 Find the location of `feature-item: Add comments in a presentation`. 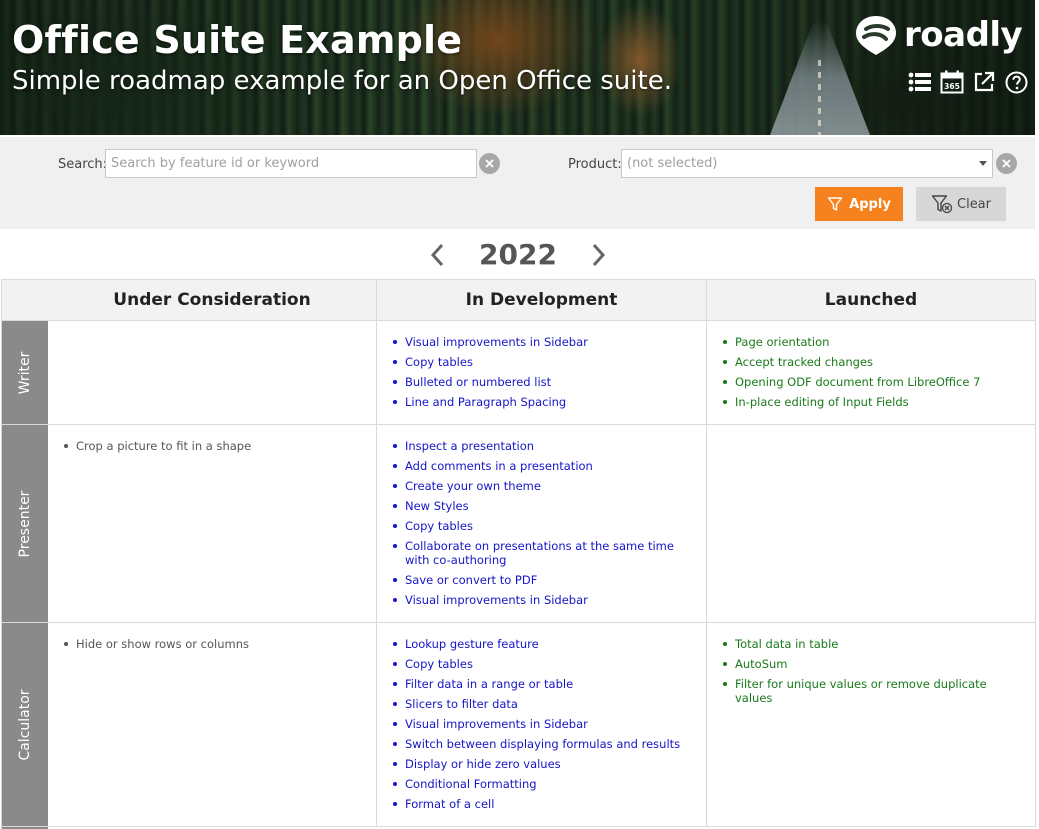

feature-item: Add comments in a presentation is located at coordinates (542, 466).